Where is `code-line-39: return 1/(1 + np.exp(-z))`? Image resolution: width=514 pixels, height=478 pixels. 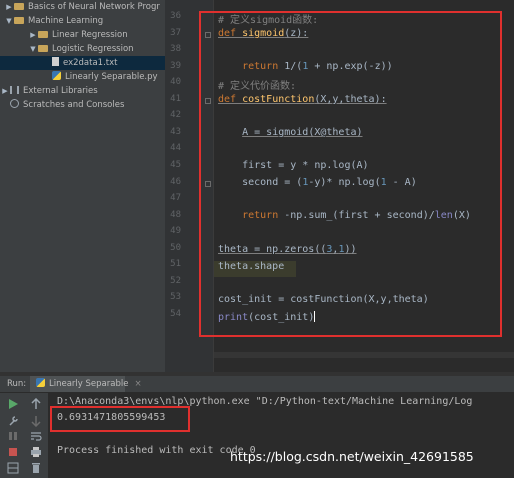 code-line-39: return 1/(1 + np.exp(-z)) is located at coordinates (317, 66).